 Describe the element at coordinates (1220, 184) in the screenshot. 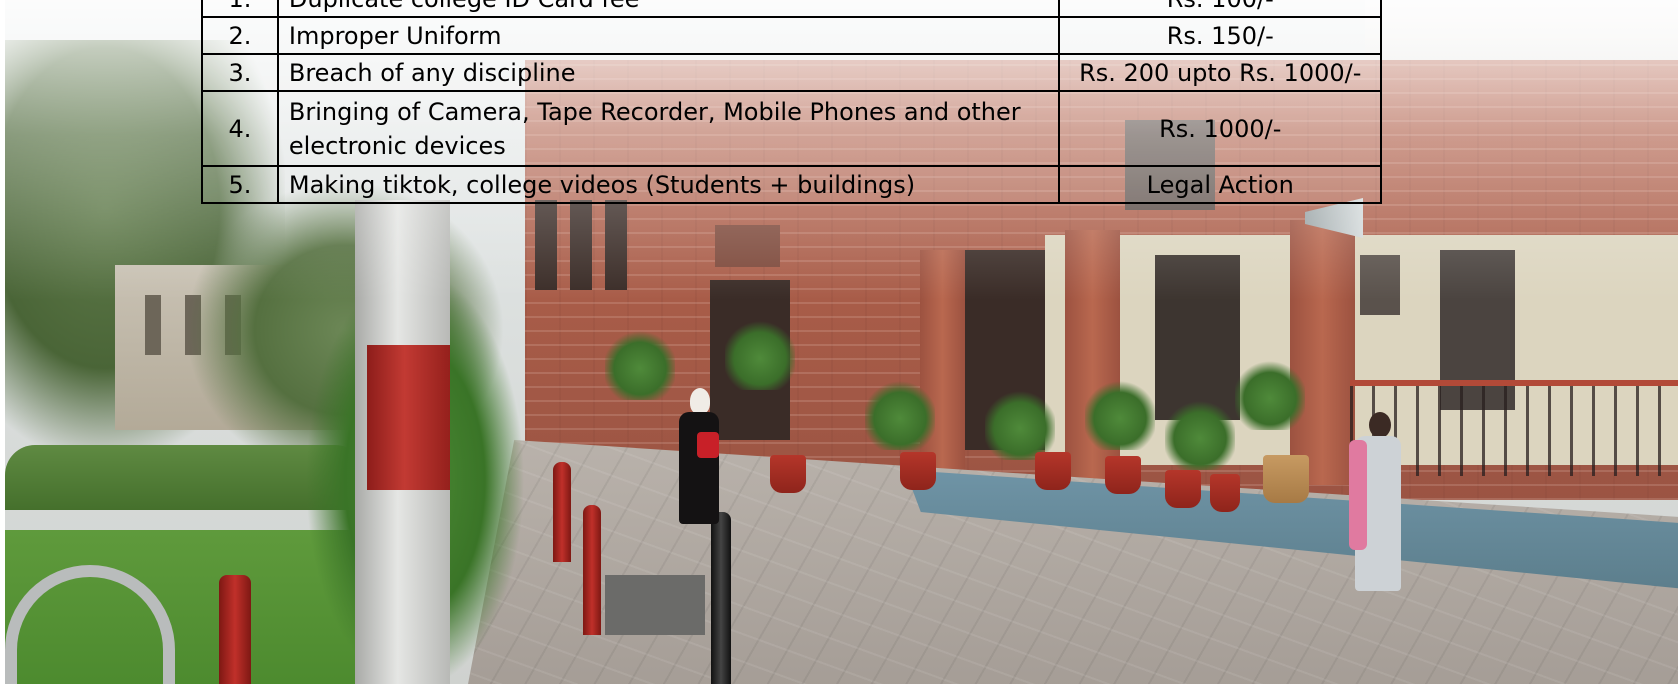

I see `row-amount: Legal Action` at that location.